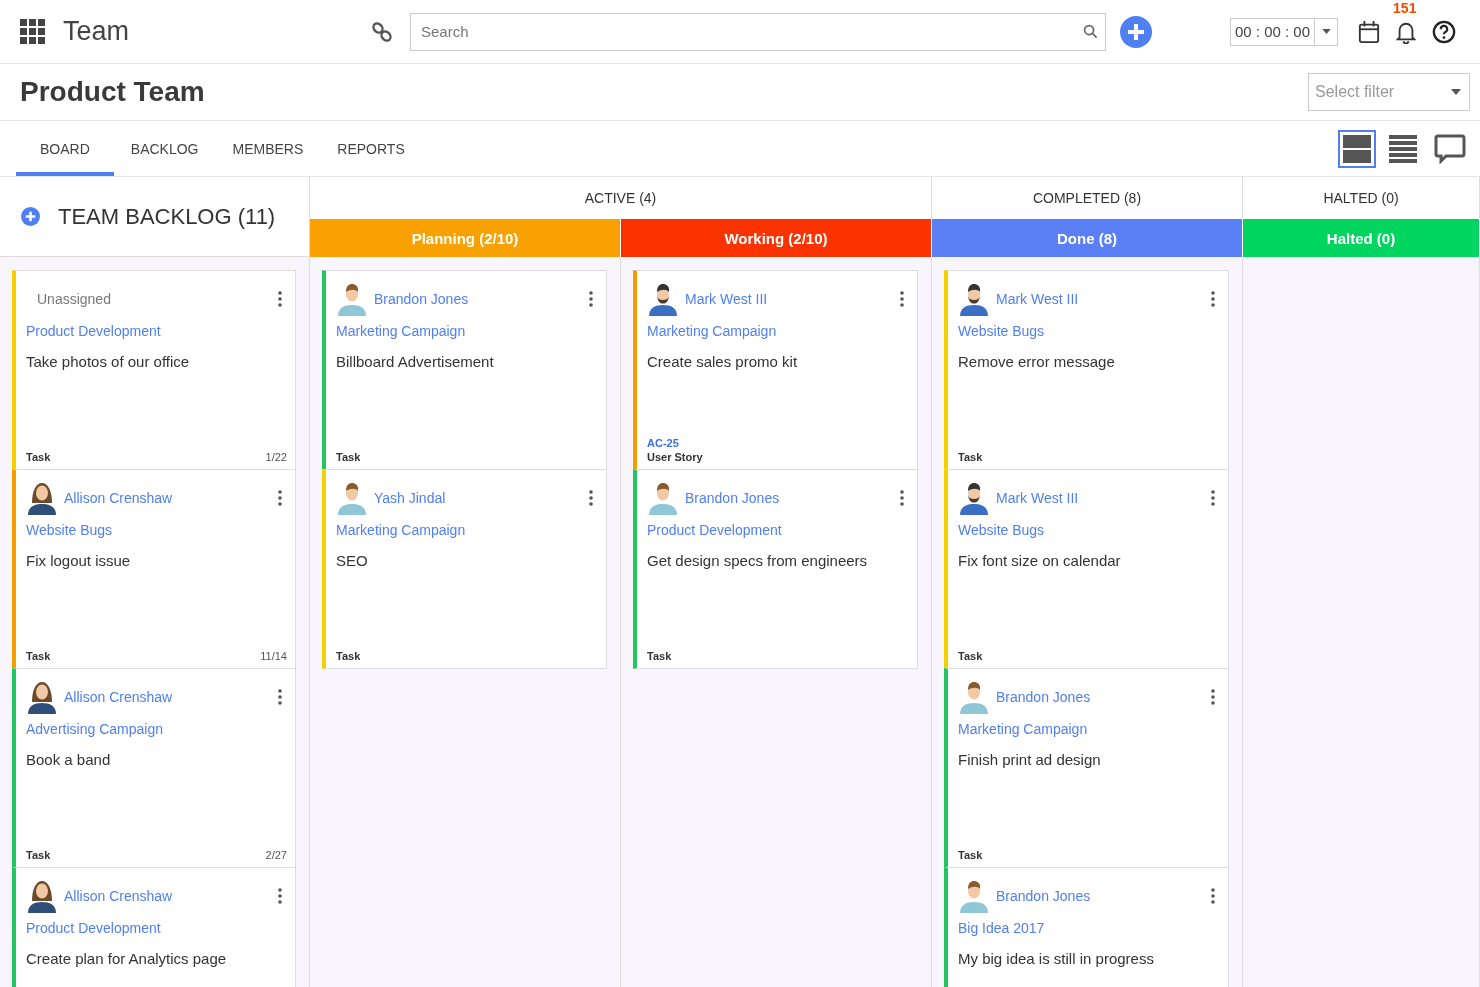  What do you see at coordinates (1389, 92) in the screenshot?
I see `filter-dropdown: Select filter` at bounding box center [1389, 92].